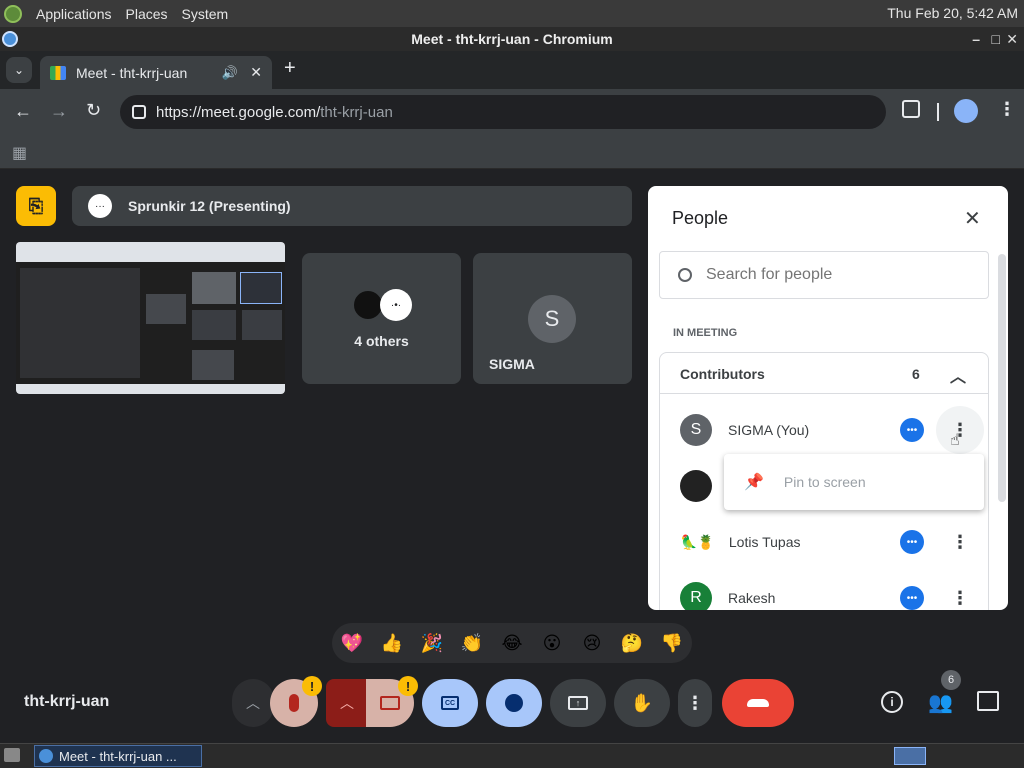  Describe the element at coordinates (966, 111) in the screenshot. I see `profile-icon` at that location.